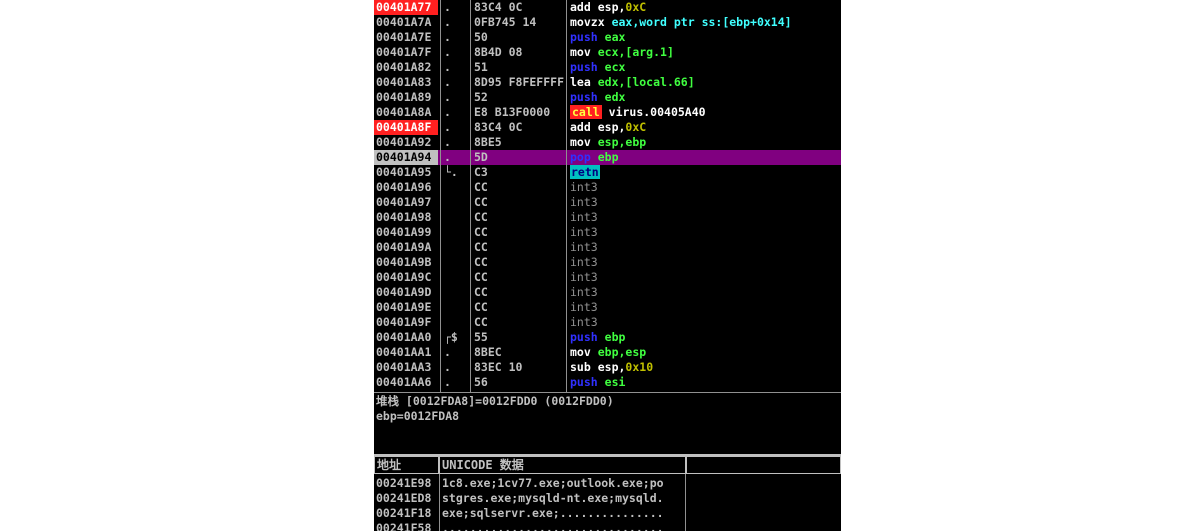  What do you see at coordinates (519, 172) in the screenshot?
I see `hex-bytes-cell: C3` at bounding box center [519, 172].